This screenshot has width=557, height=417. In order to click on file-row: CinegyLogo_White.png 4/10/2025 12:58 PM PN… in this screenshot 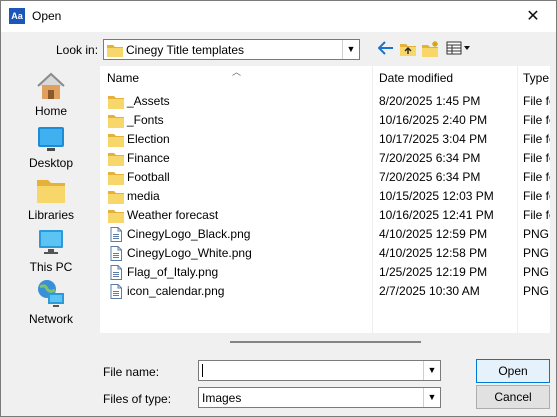, I will do `click(325, 253)`.